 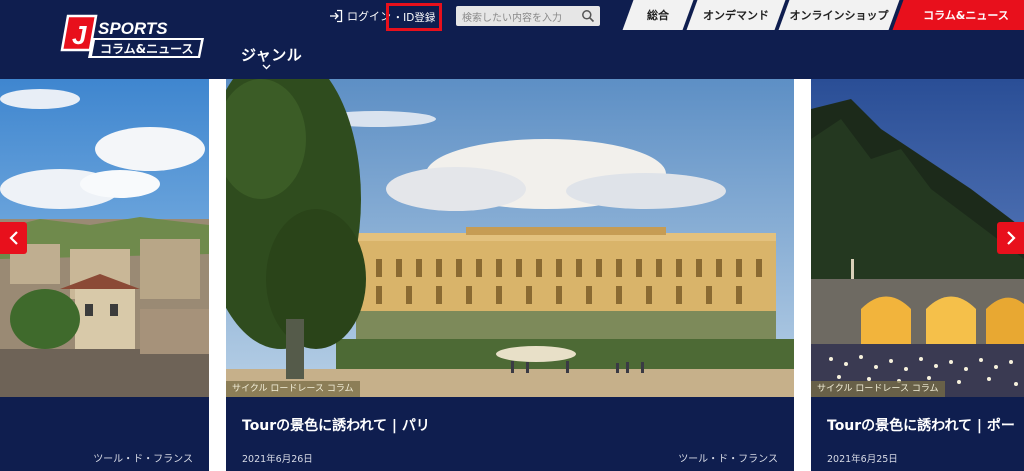 I want to click on svg-text: コラム&ニュース, so click(x=147, y=49).